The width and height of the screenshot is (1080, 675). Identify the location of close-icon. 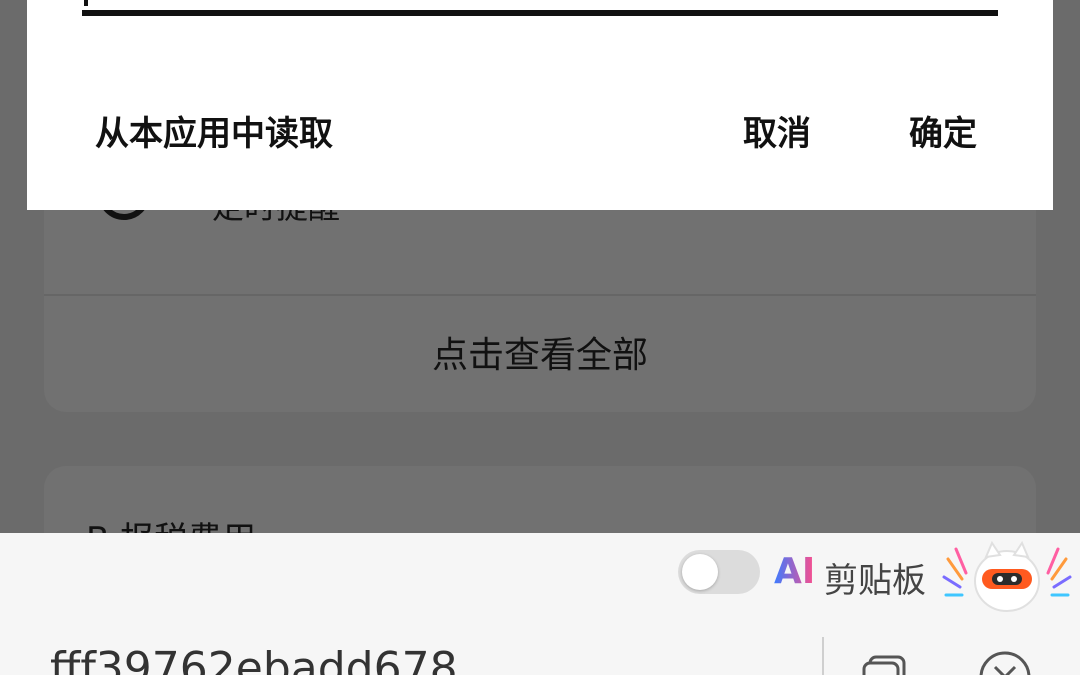
(1005, 660).